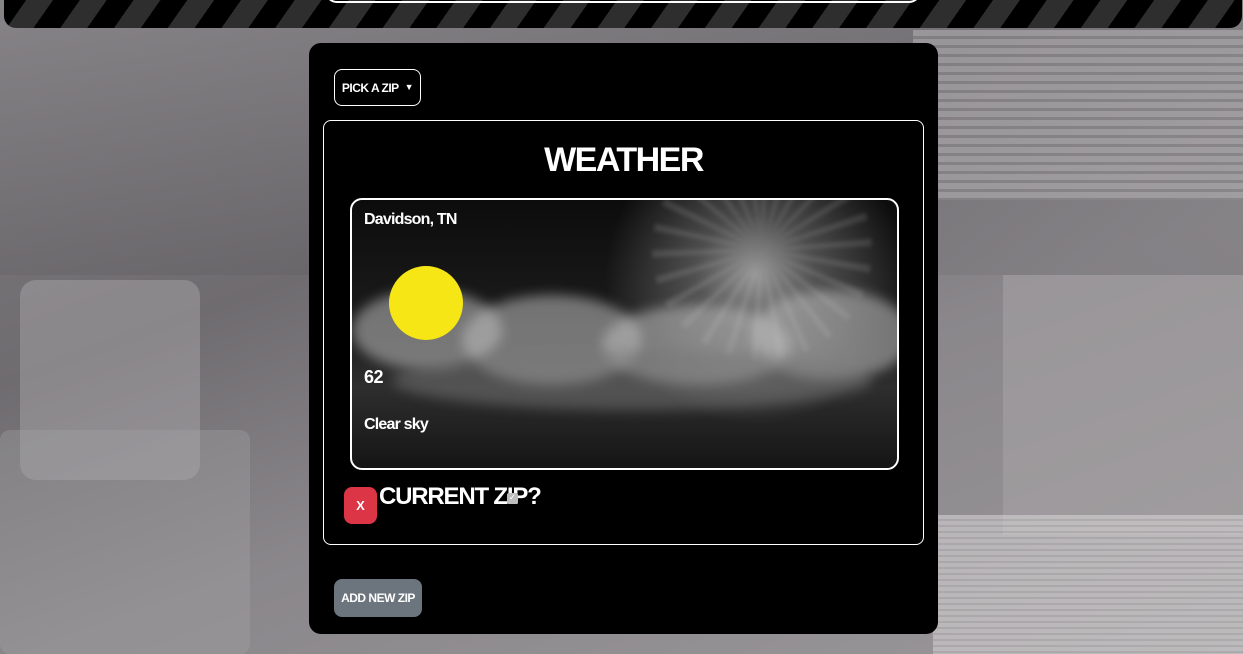 The height and width of the screenshot is (654, 1243). I want to click on top-navbar, so click(623, 14).